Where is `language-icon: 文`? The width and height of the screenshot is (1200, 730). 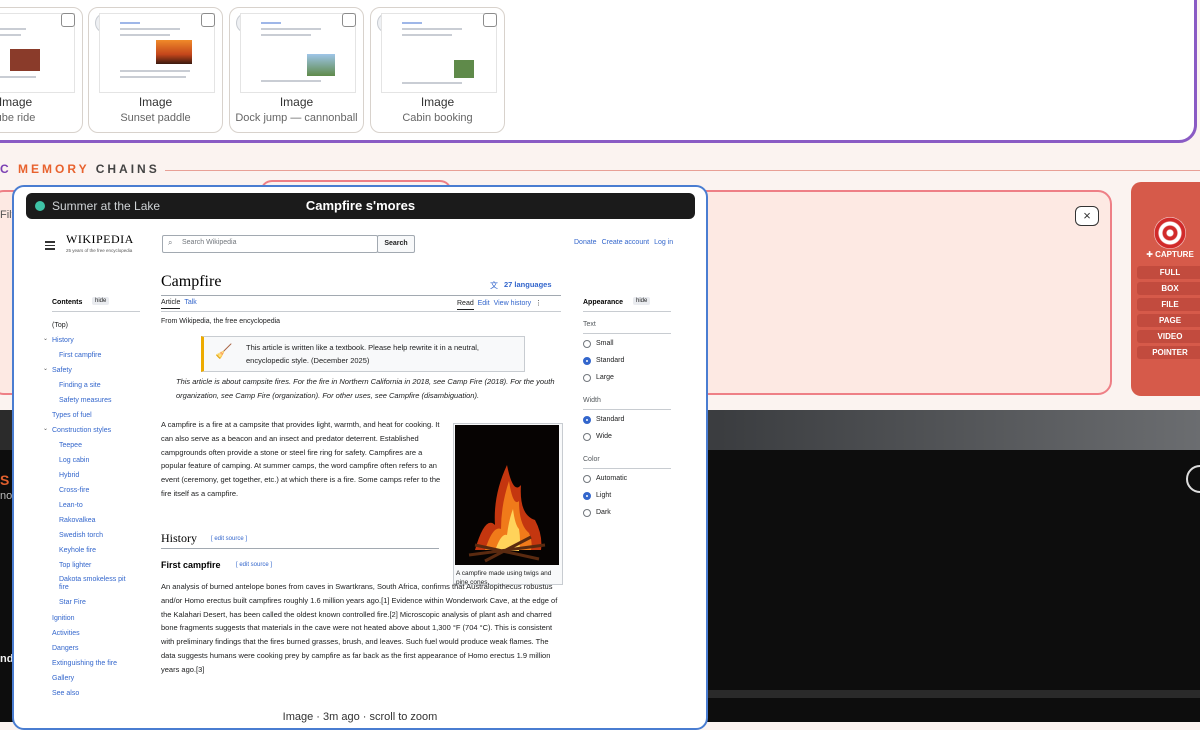 language-icon: 文 is located at coordinates (494, 285).